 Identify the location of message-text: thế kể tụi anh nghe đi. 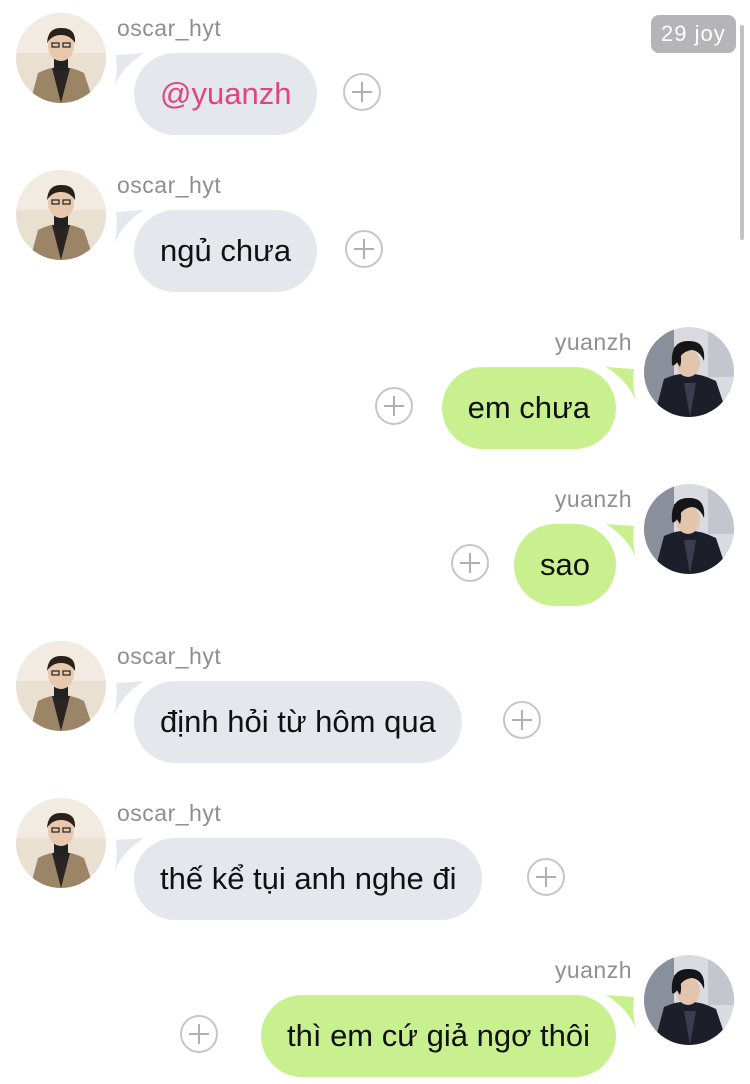
(308, 878).